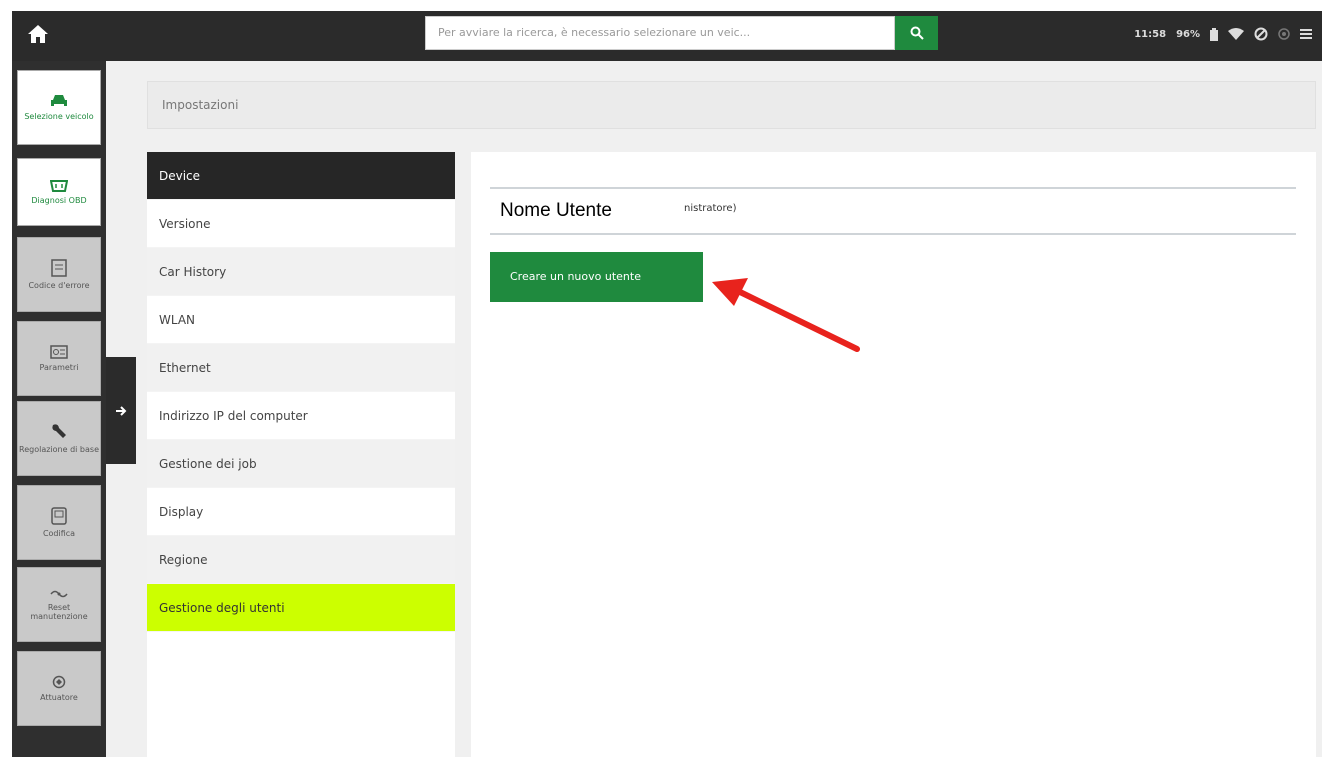  I want to click on search-icon, so click(917, 33).